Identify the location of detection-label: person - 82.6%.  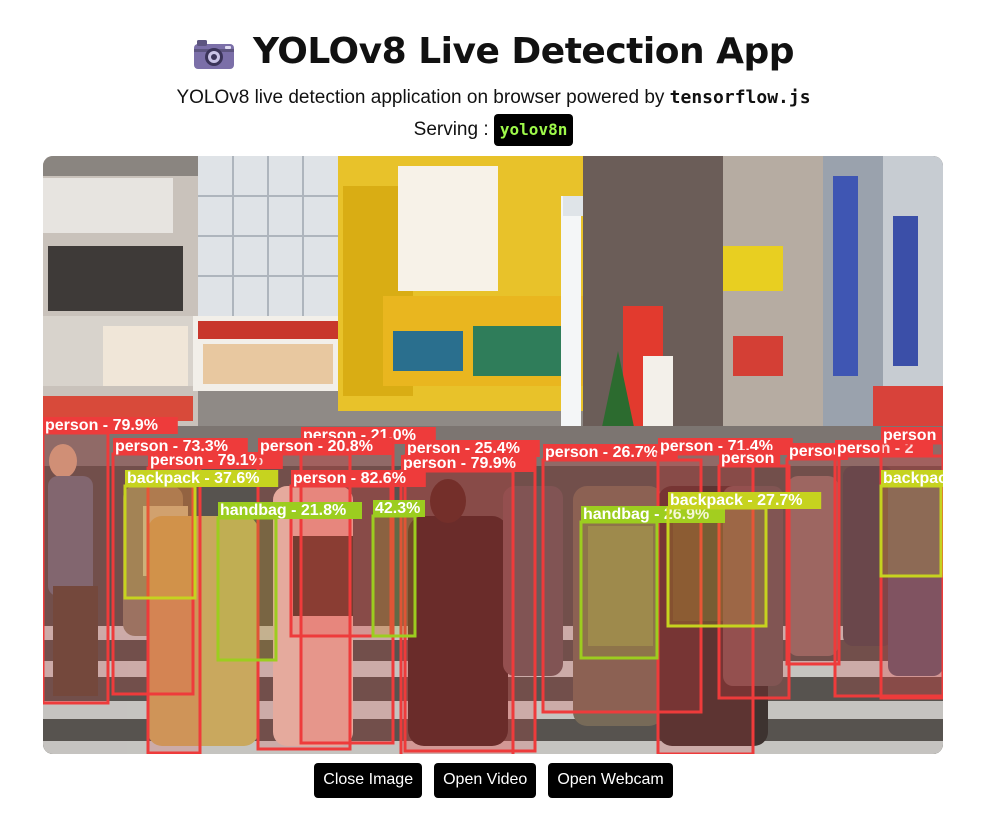
(349, 478).